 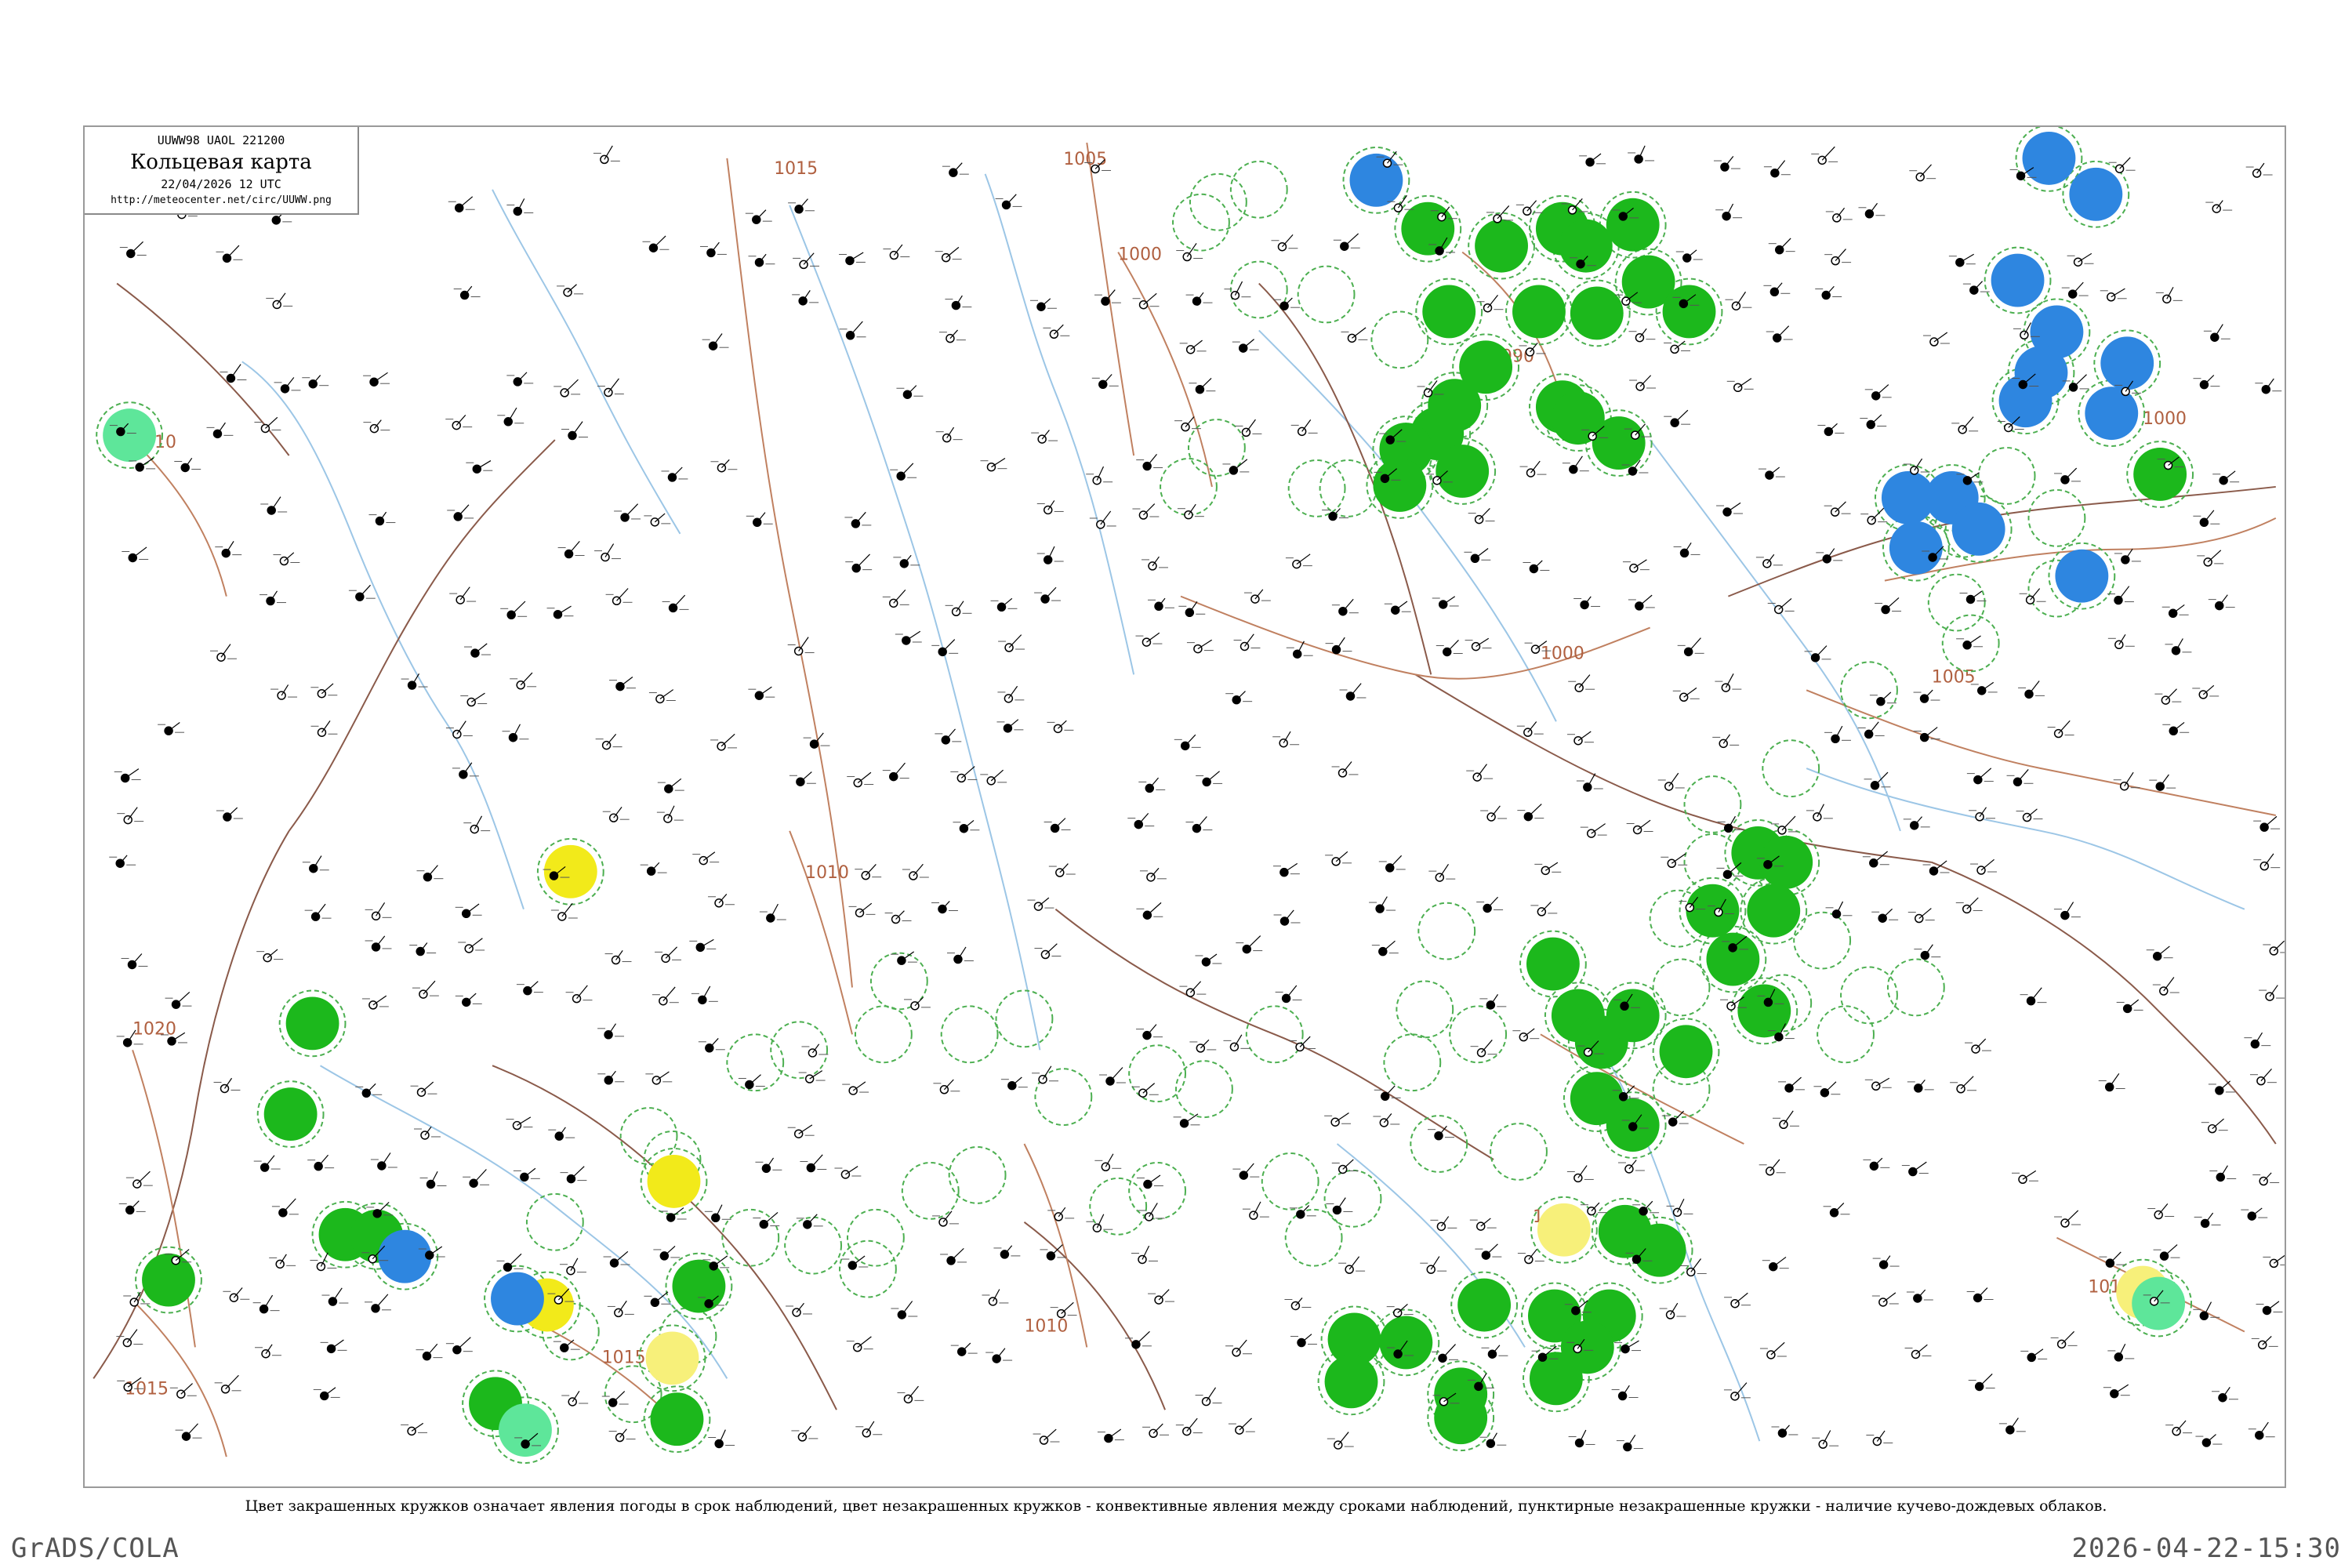 What do you see at coordinates (221, 200) in the screenshot?
I see `map-url: http://meteocenter.net/circ/UUWW.png` at bounding box center [221, 200].